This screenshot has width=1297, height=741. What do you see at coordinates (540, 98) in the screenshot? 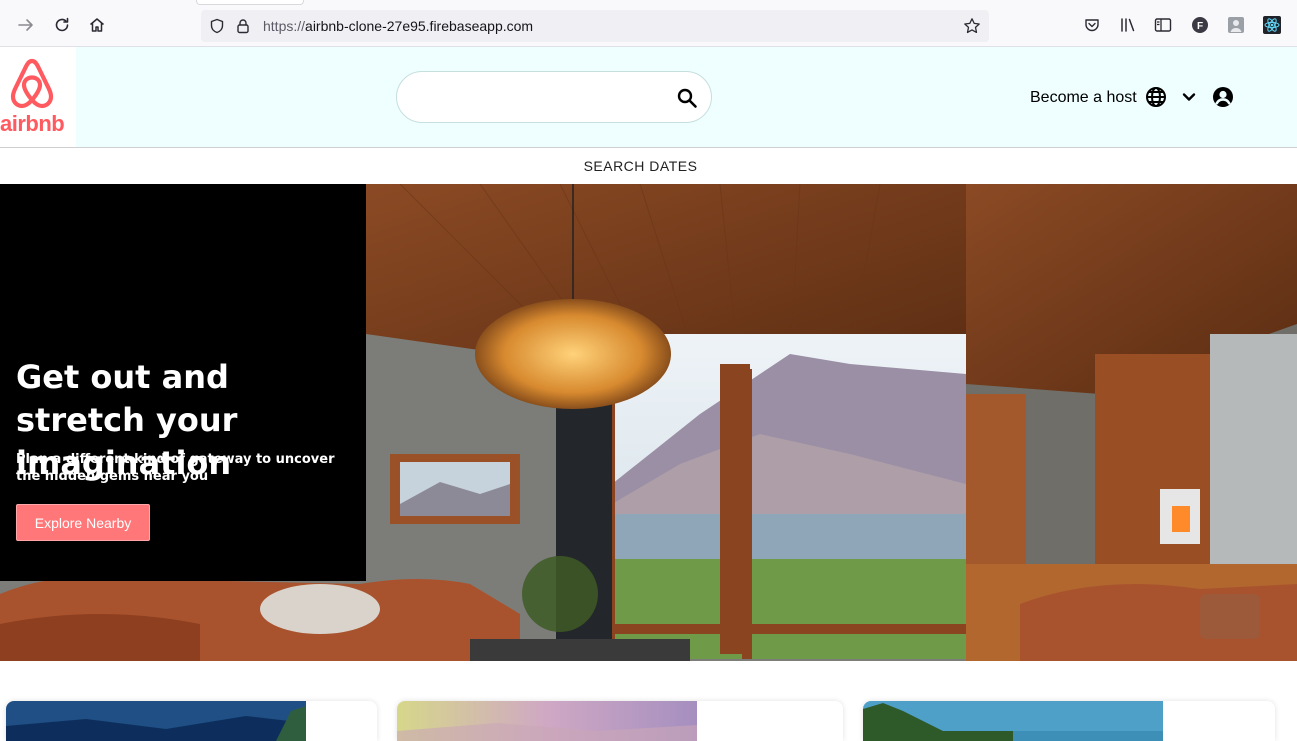
I see `search-input` at bounding box center [540, 98].